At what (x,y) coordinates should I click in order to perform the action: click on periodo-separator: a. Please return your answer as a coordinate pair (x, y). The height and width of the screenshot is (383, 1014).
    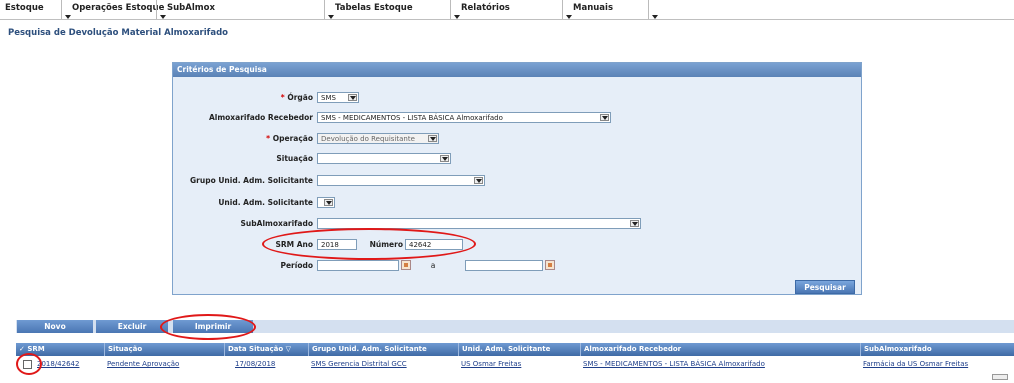
    Looking at the image, I should click on (433, 265).